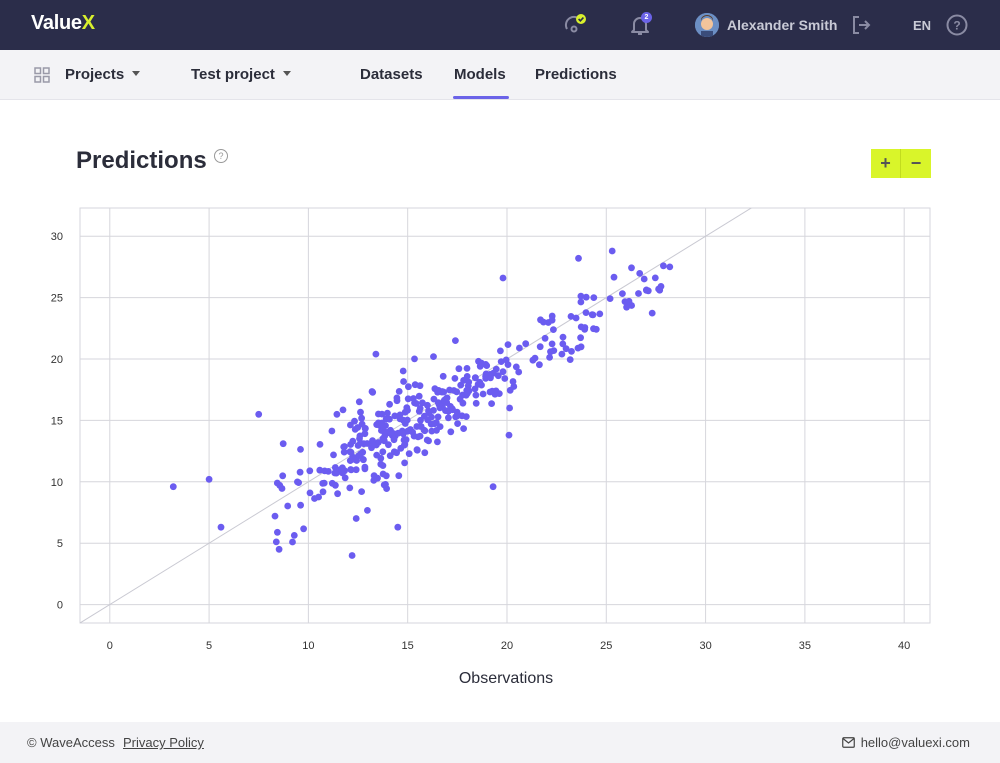 This screenshot has height=763, width=1000. What do you see at coordinates (575, 25) in the screenshot?
I see `status-check-icon` at bounding box center [575, 25].